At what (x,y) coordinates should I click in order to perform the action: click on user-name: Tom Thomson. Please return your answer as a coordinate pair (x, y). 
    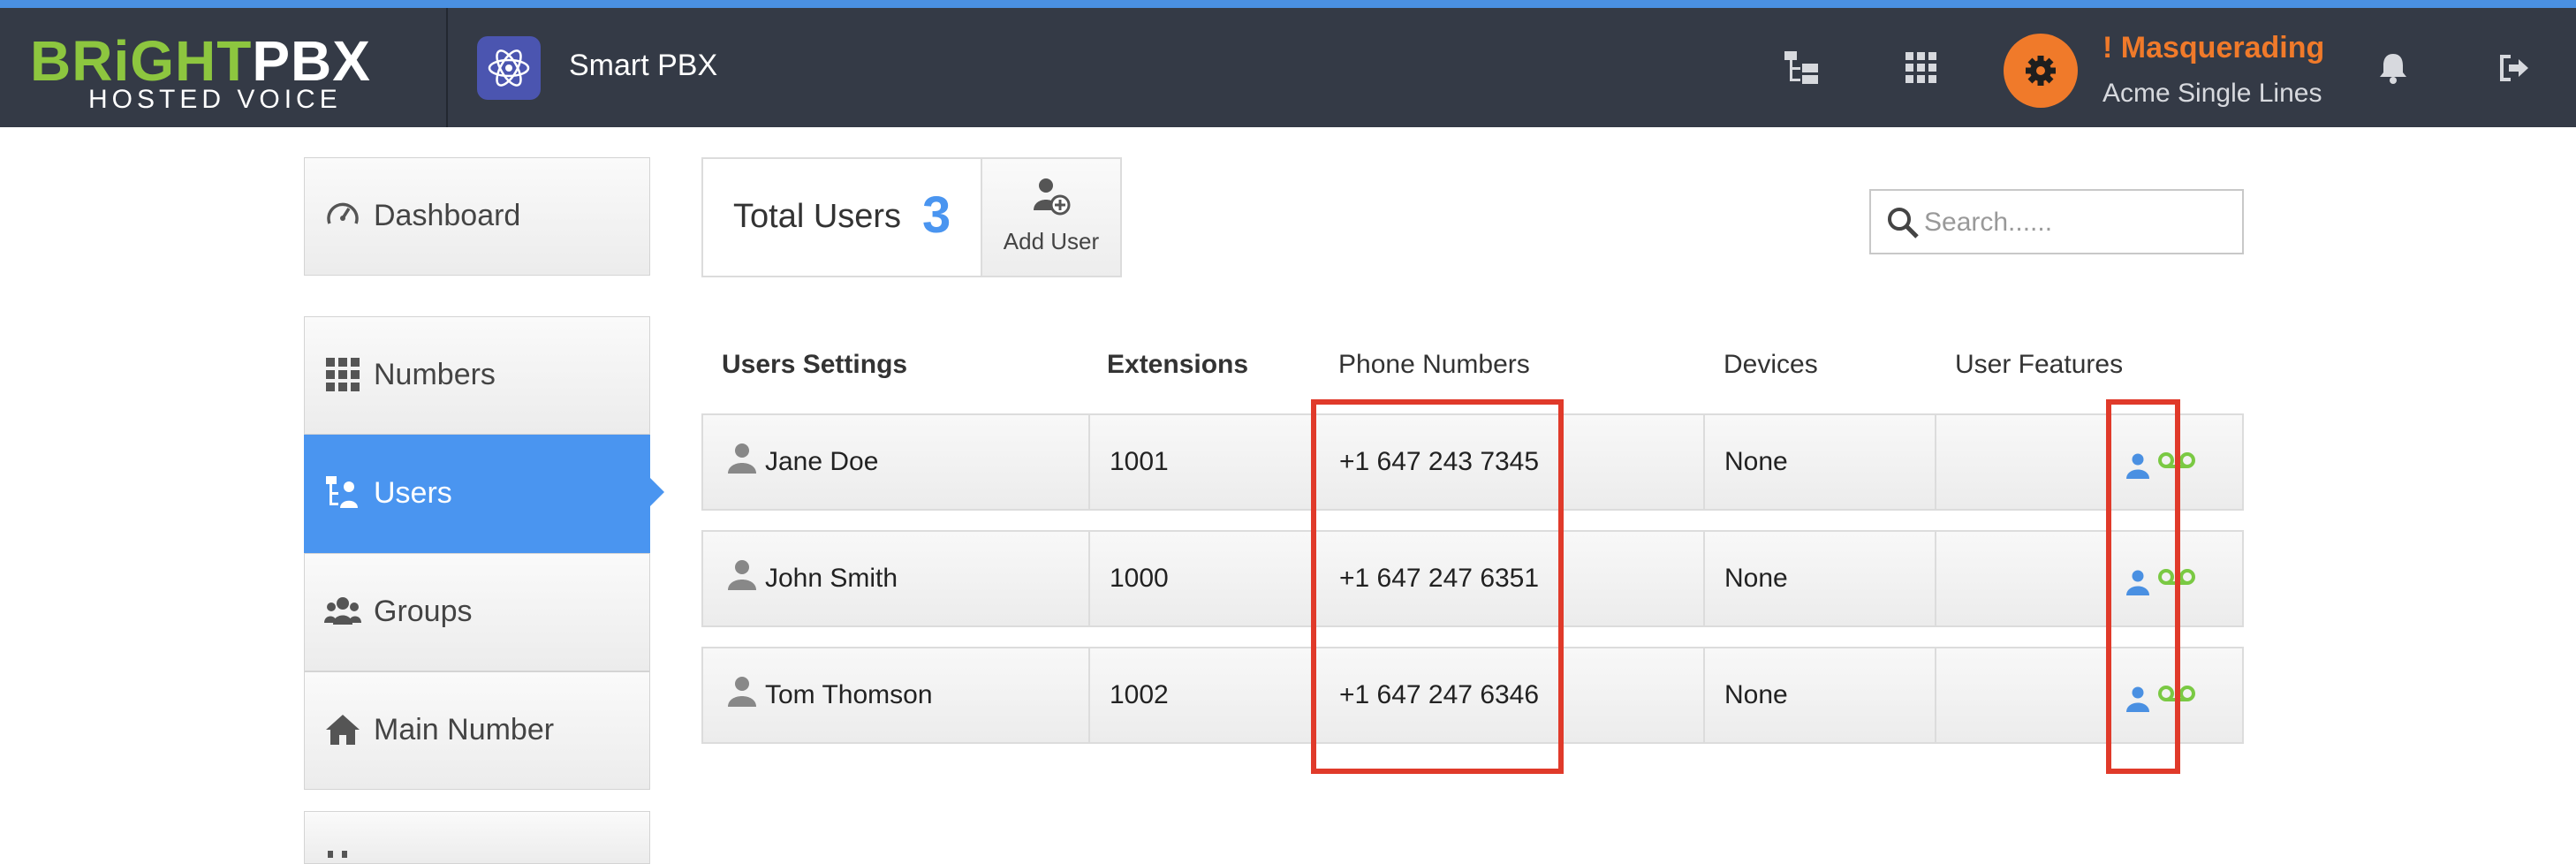
    Looking at the image, I should click on (849, 694).